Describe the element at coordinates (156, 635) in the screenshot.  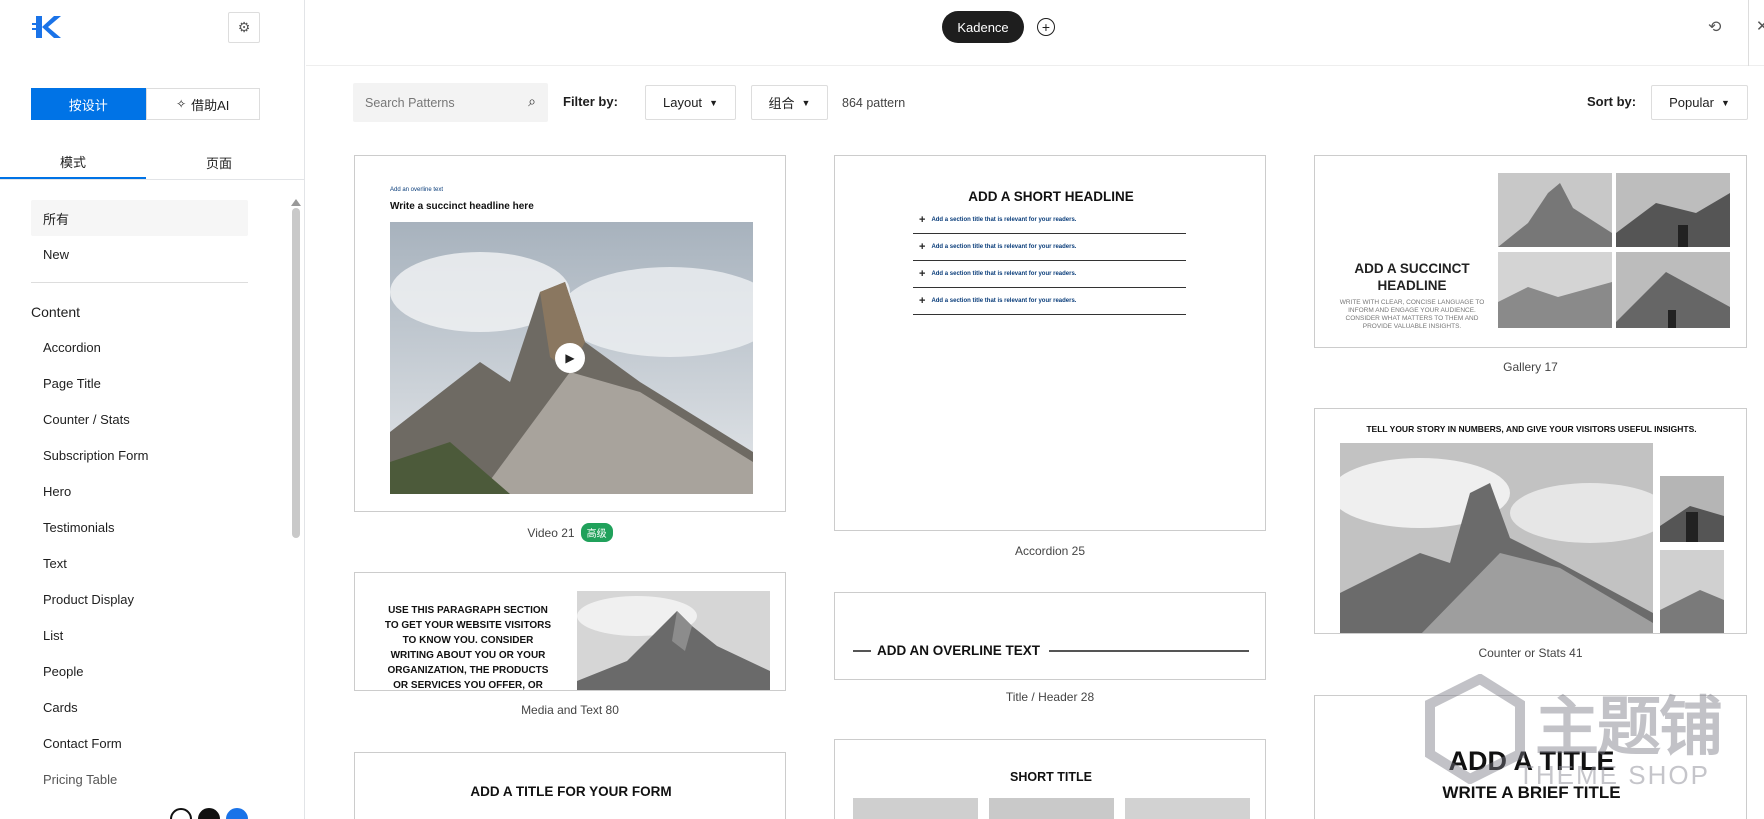
I see `category-list: List` at that location.